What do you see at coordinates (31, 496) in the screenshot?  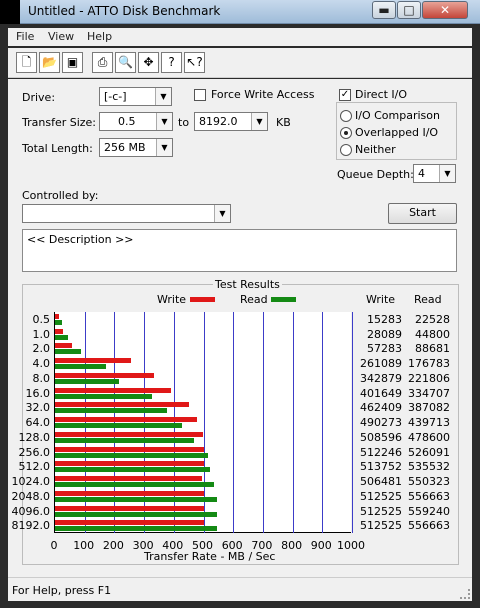 I see `transfer-size-tick-label: 2048.0` at bounding box center [31, 496].